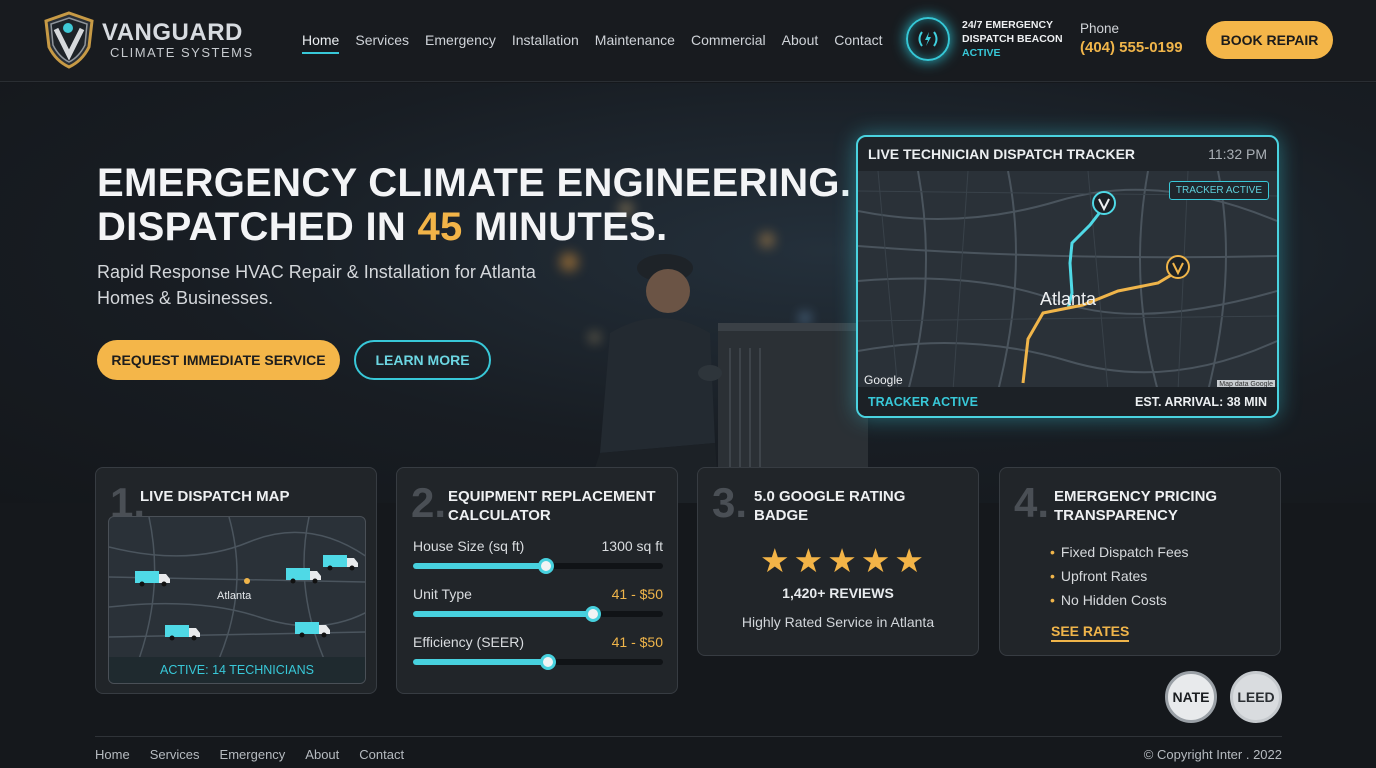  What do you see at coordinates (215, 496) in the screenshot?
I see `card-title: LIVE DISPATCH MAP` at bounding box center [215, 496].